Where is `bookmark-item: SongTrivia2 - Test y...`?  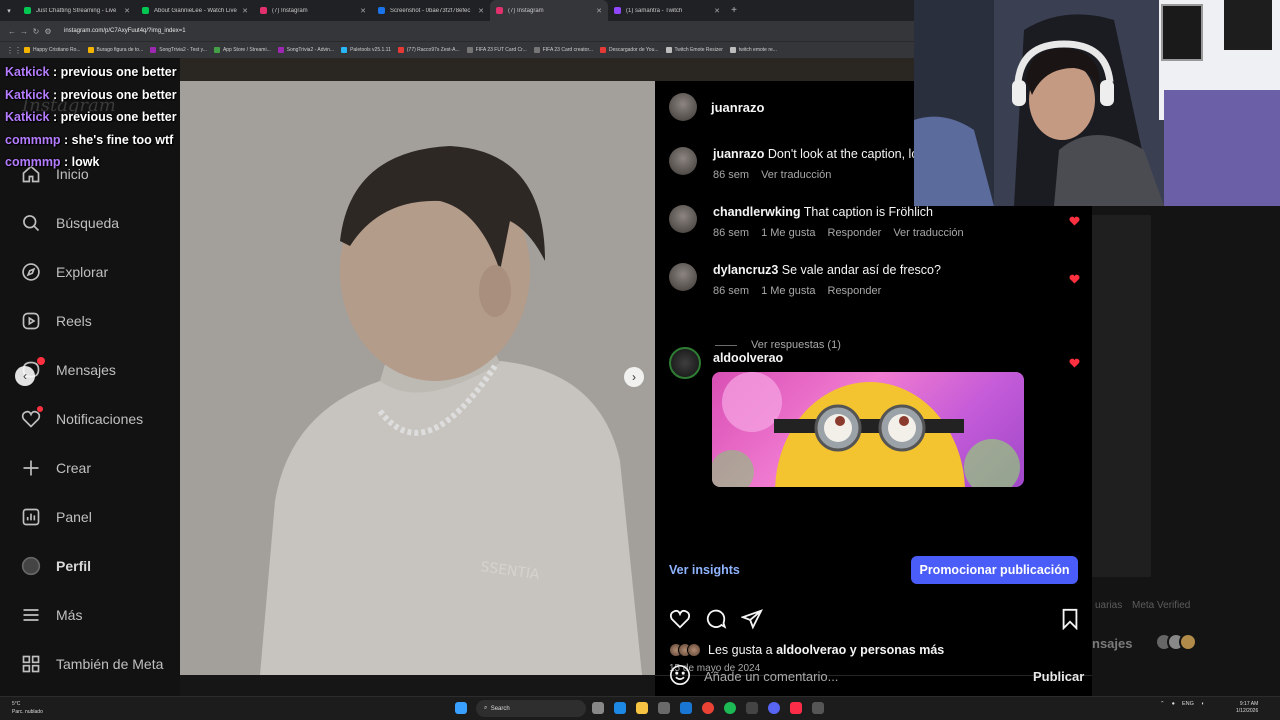
bookmark-item: SongTrivia2 - Test y... is located at coordinates (178, 50).